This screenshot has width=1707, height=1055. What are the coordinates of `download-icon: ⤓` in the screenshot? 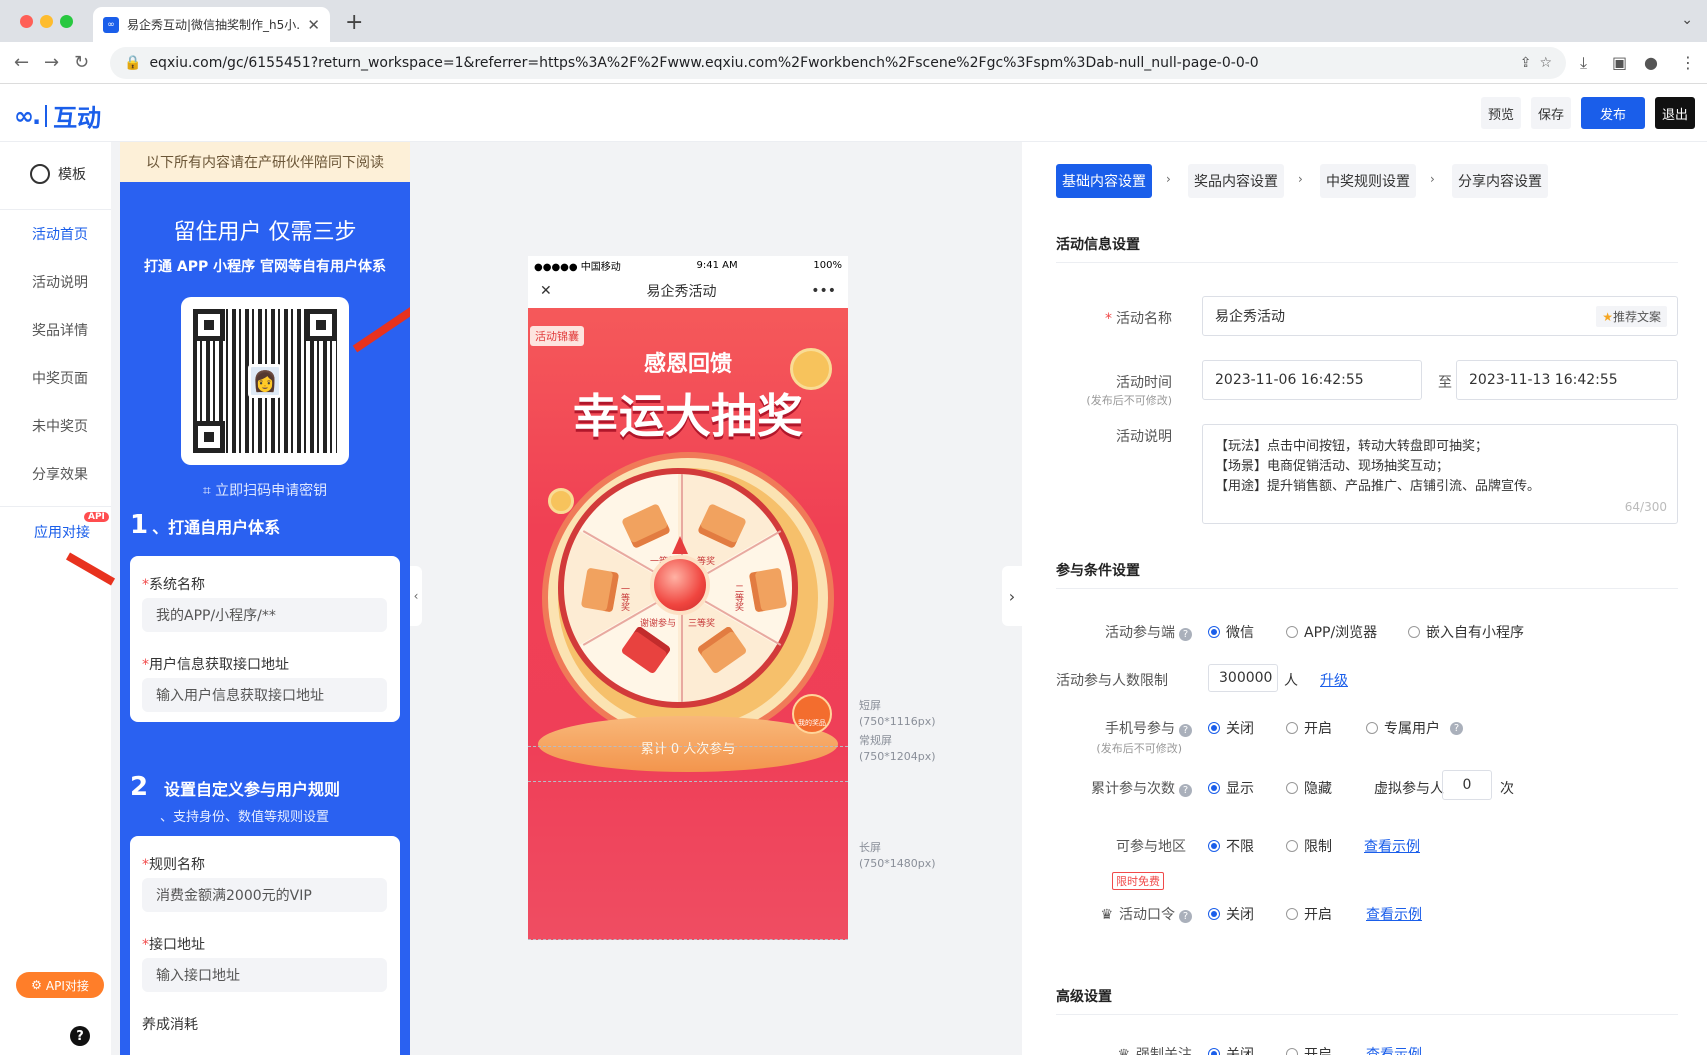 It's located at (1583, 63).